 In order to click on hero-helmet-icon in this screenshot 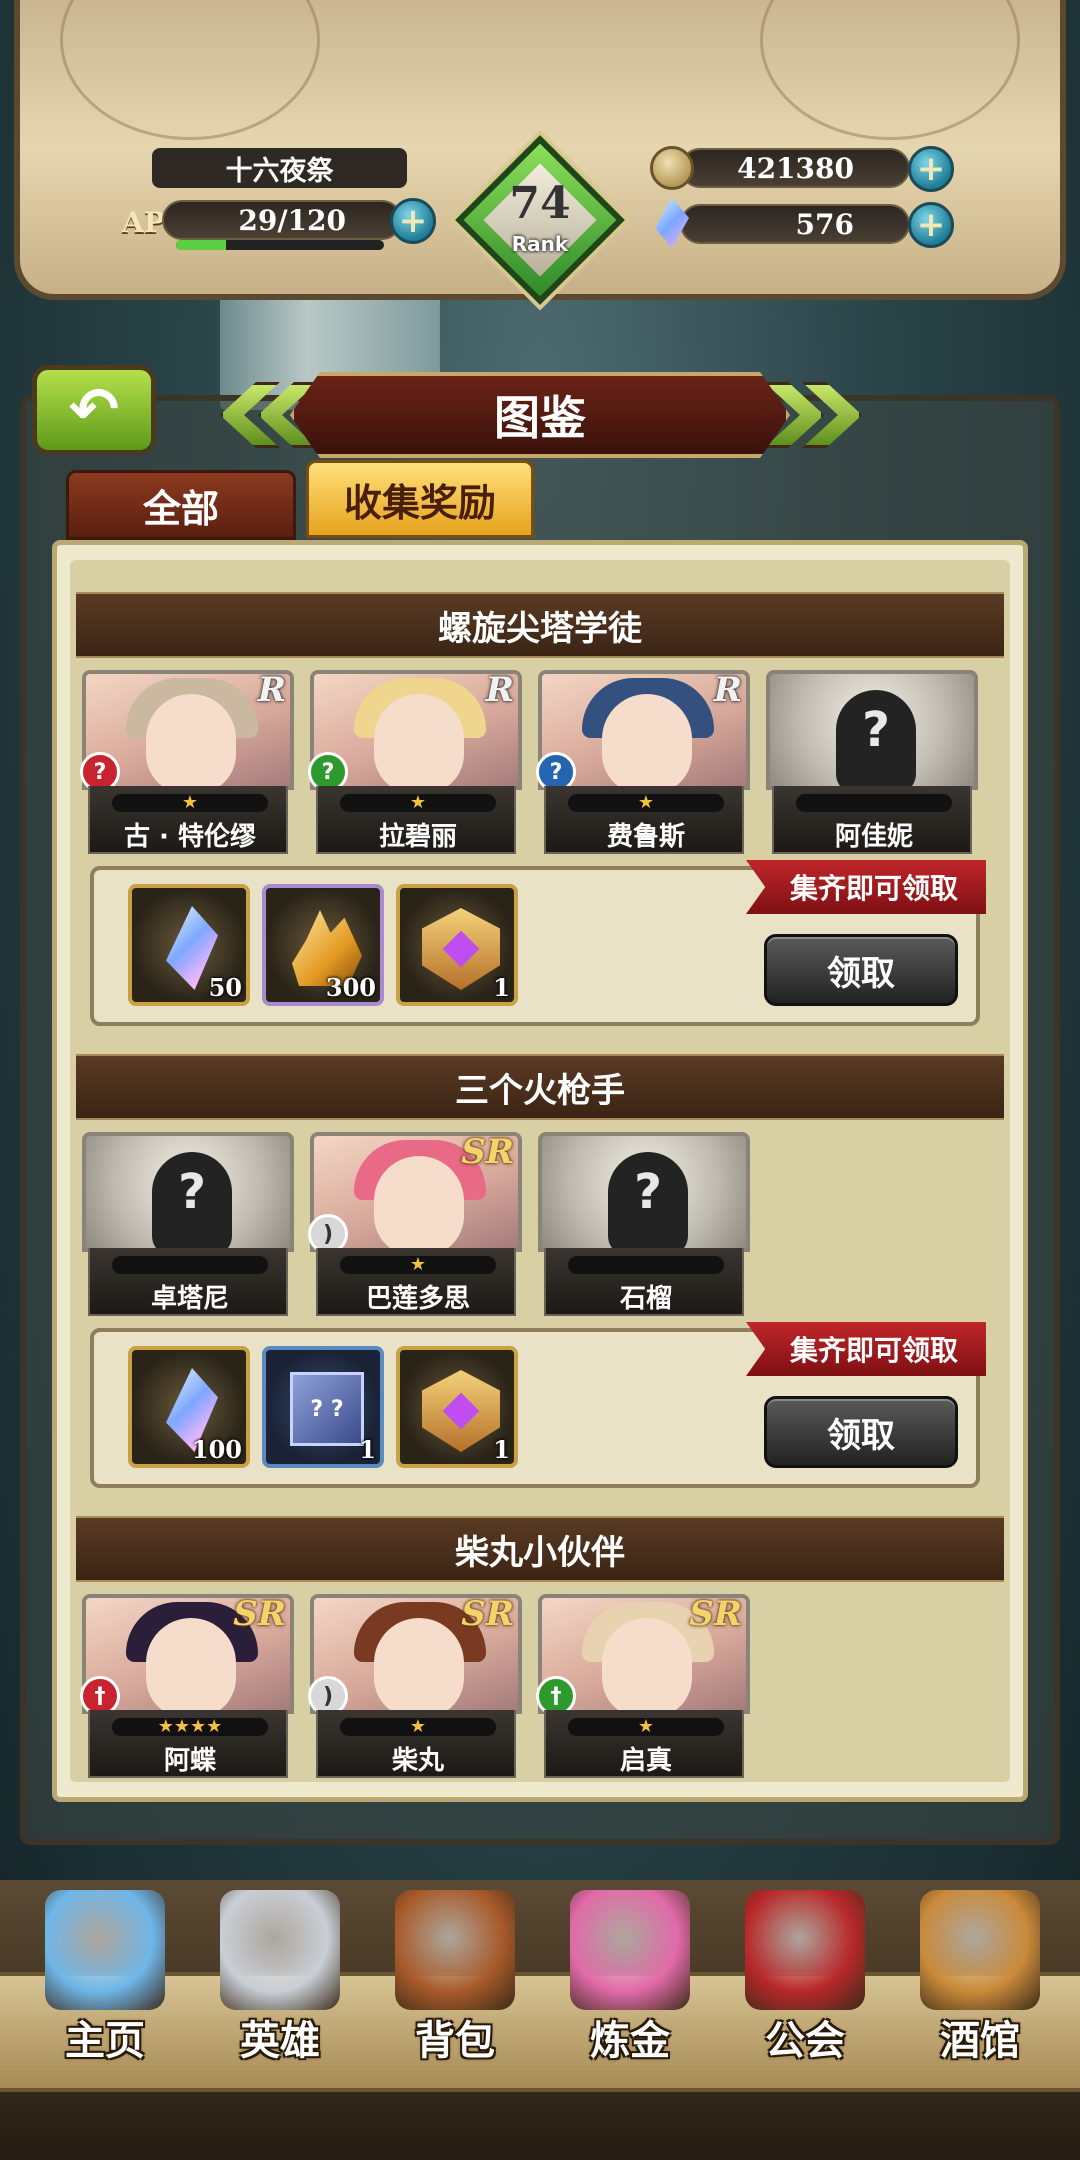, I will do `click(280, 1950)`.